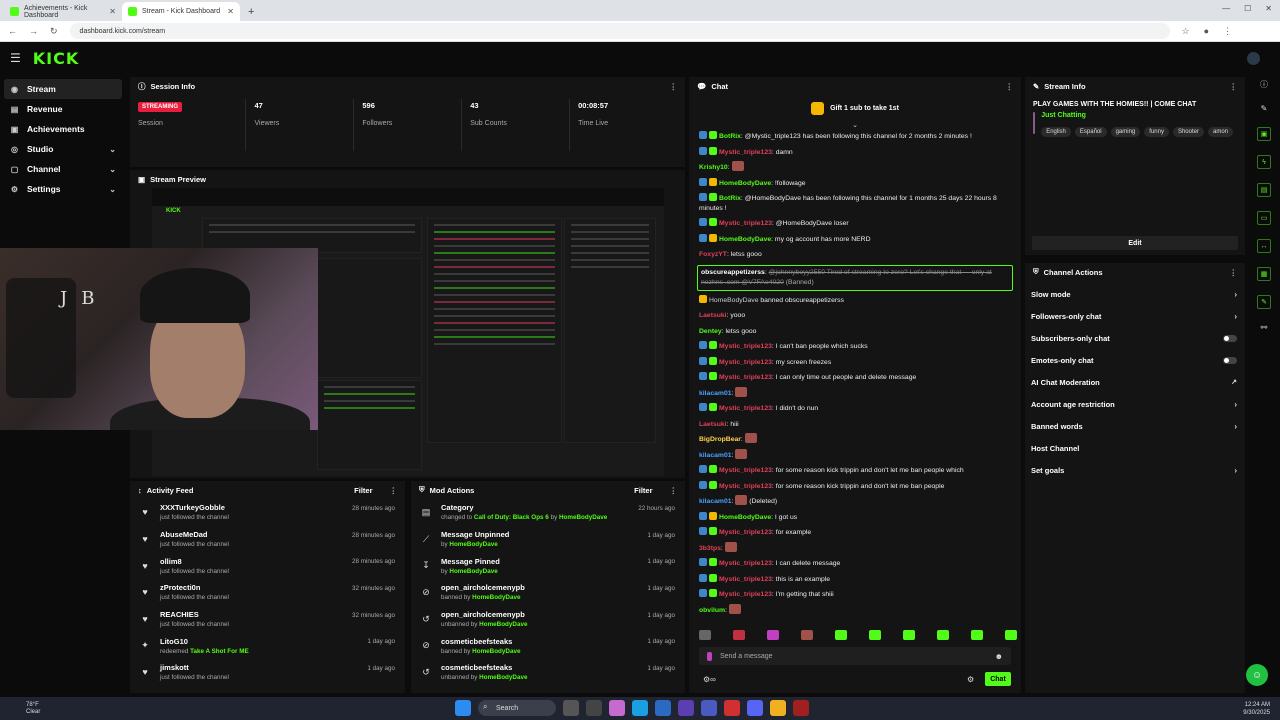 The image size is (1280, 720). What do you see at coordinates (855, 108) in the screenshot?
I see `gift-sub-banner: Gift 1 sub to take 1st` at bounding box center [855, 108].